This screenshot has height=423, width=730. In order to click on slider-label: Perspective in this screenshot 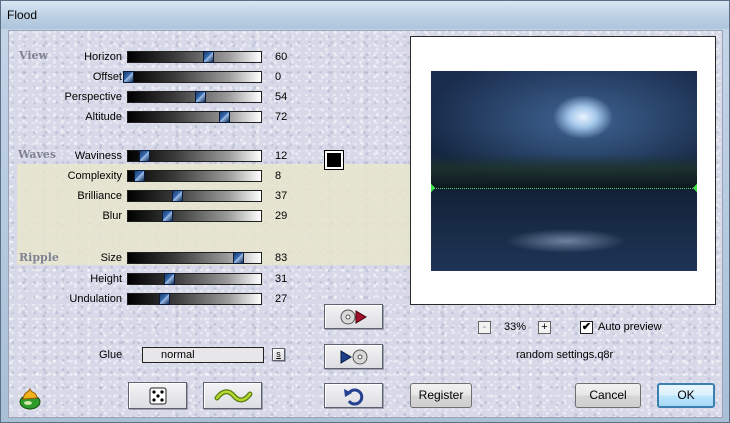, I will do `click(93, 97)`.